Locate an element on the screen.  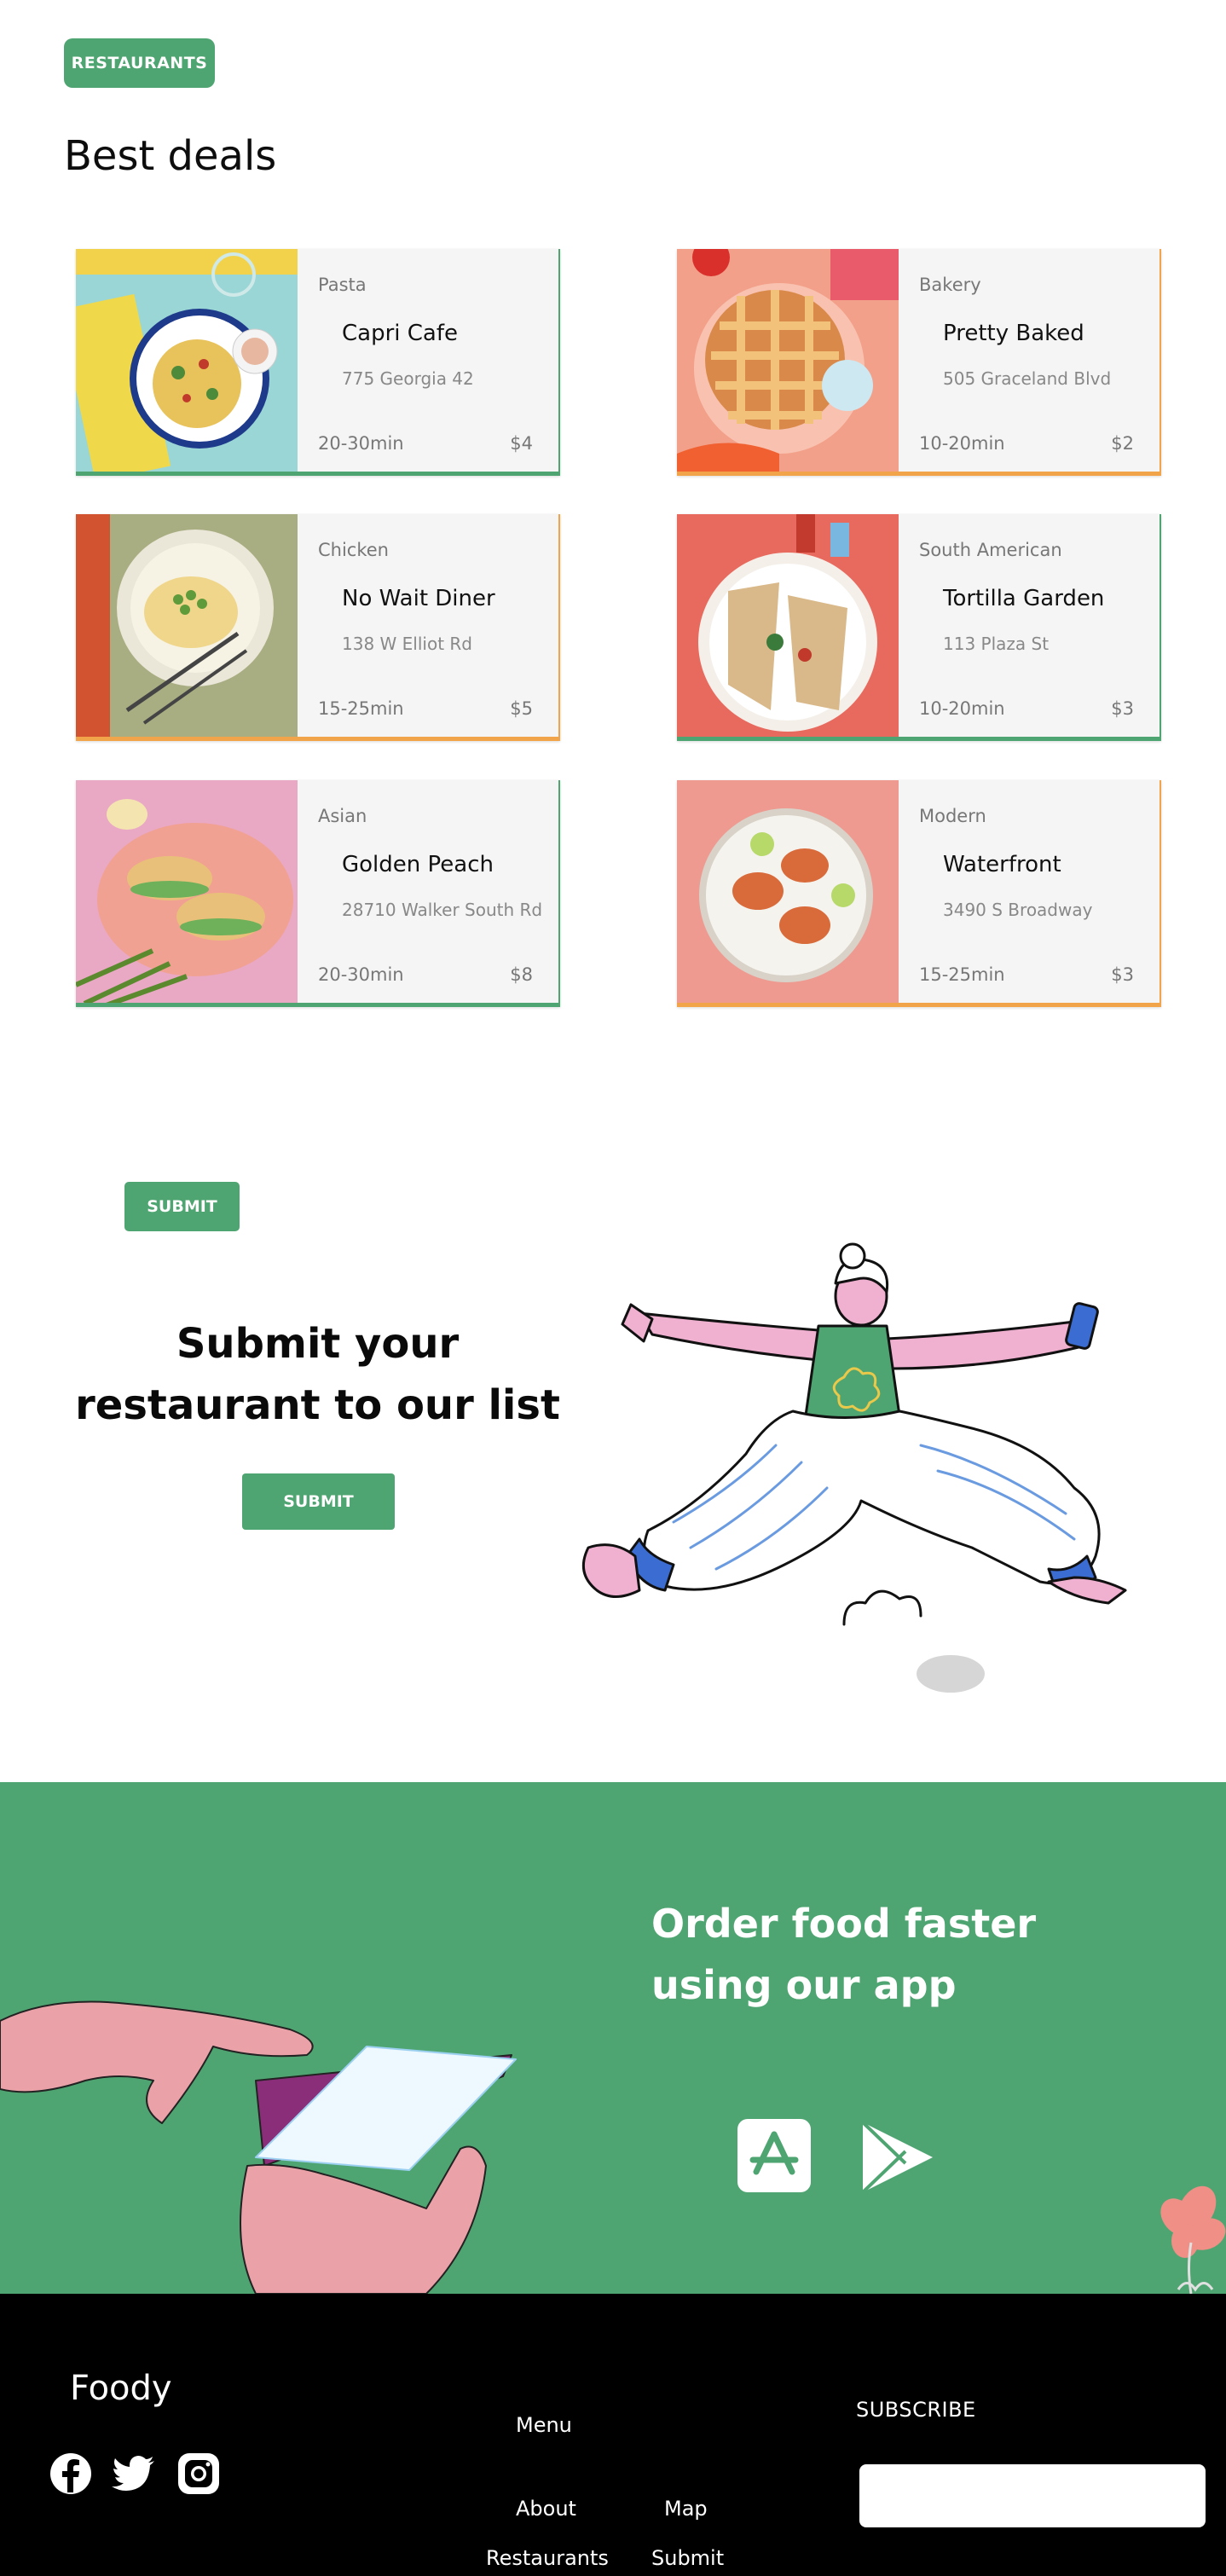
card-name: Waterfront is located at coordinates (1002, 864).